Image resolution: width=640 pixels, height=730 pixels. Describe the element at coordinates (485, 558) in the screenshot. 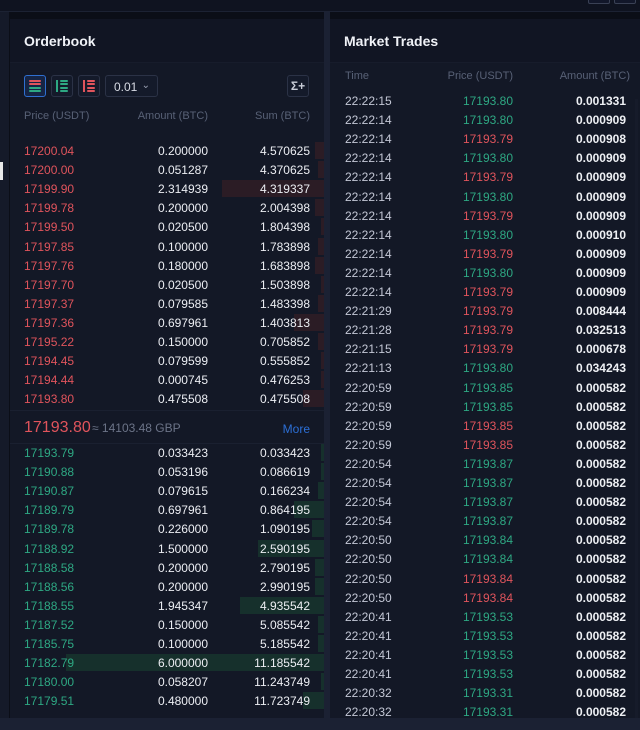

I see `trade-row: 22:20:50 17193.84 0.000582` at that location.